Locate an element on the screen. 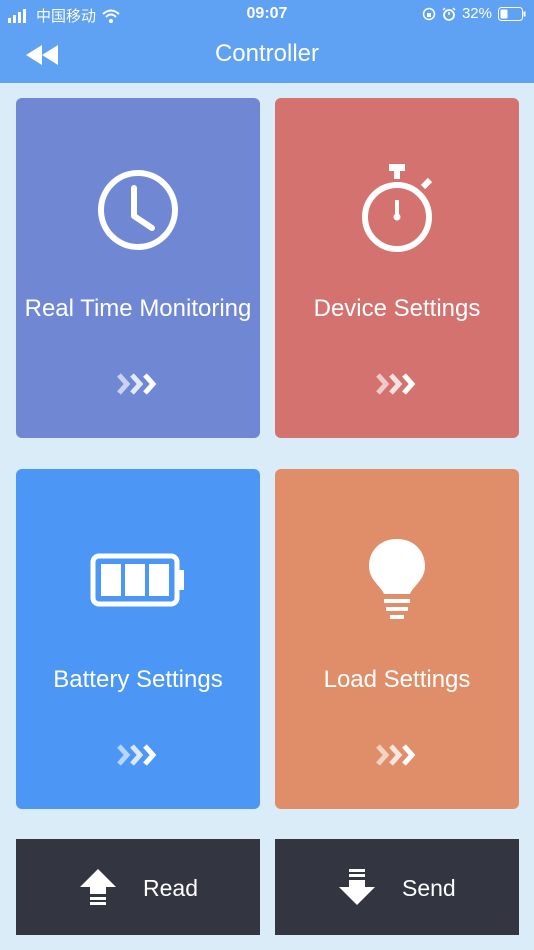  battery-icon is located at coordinates (137, 580).